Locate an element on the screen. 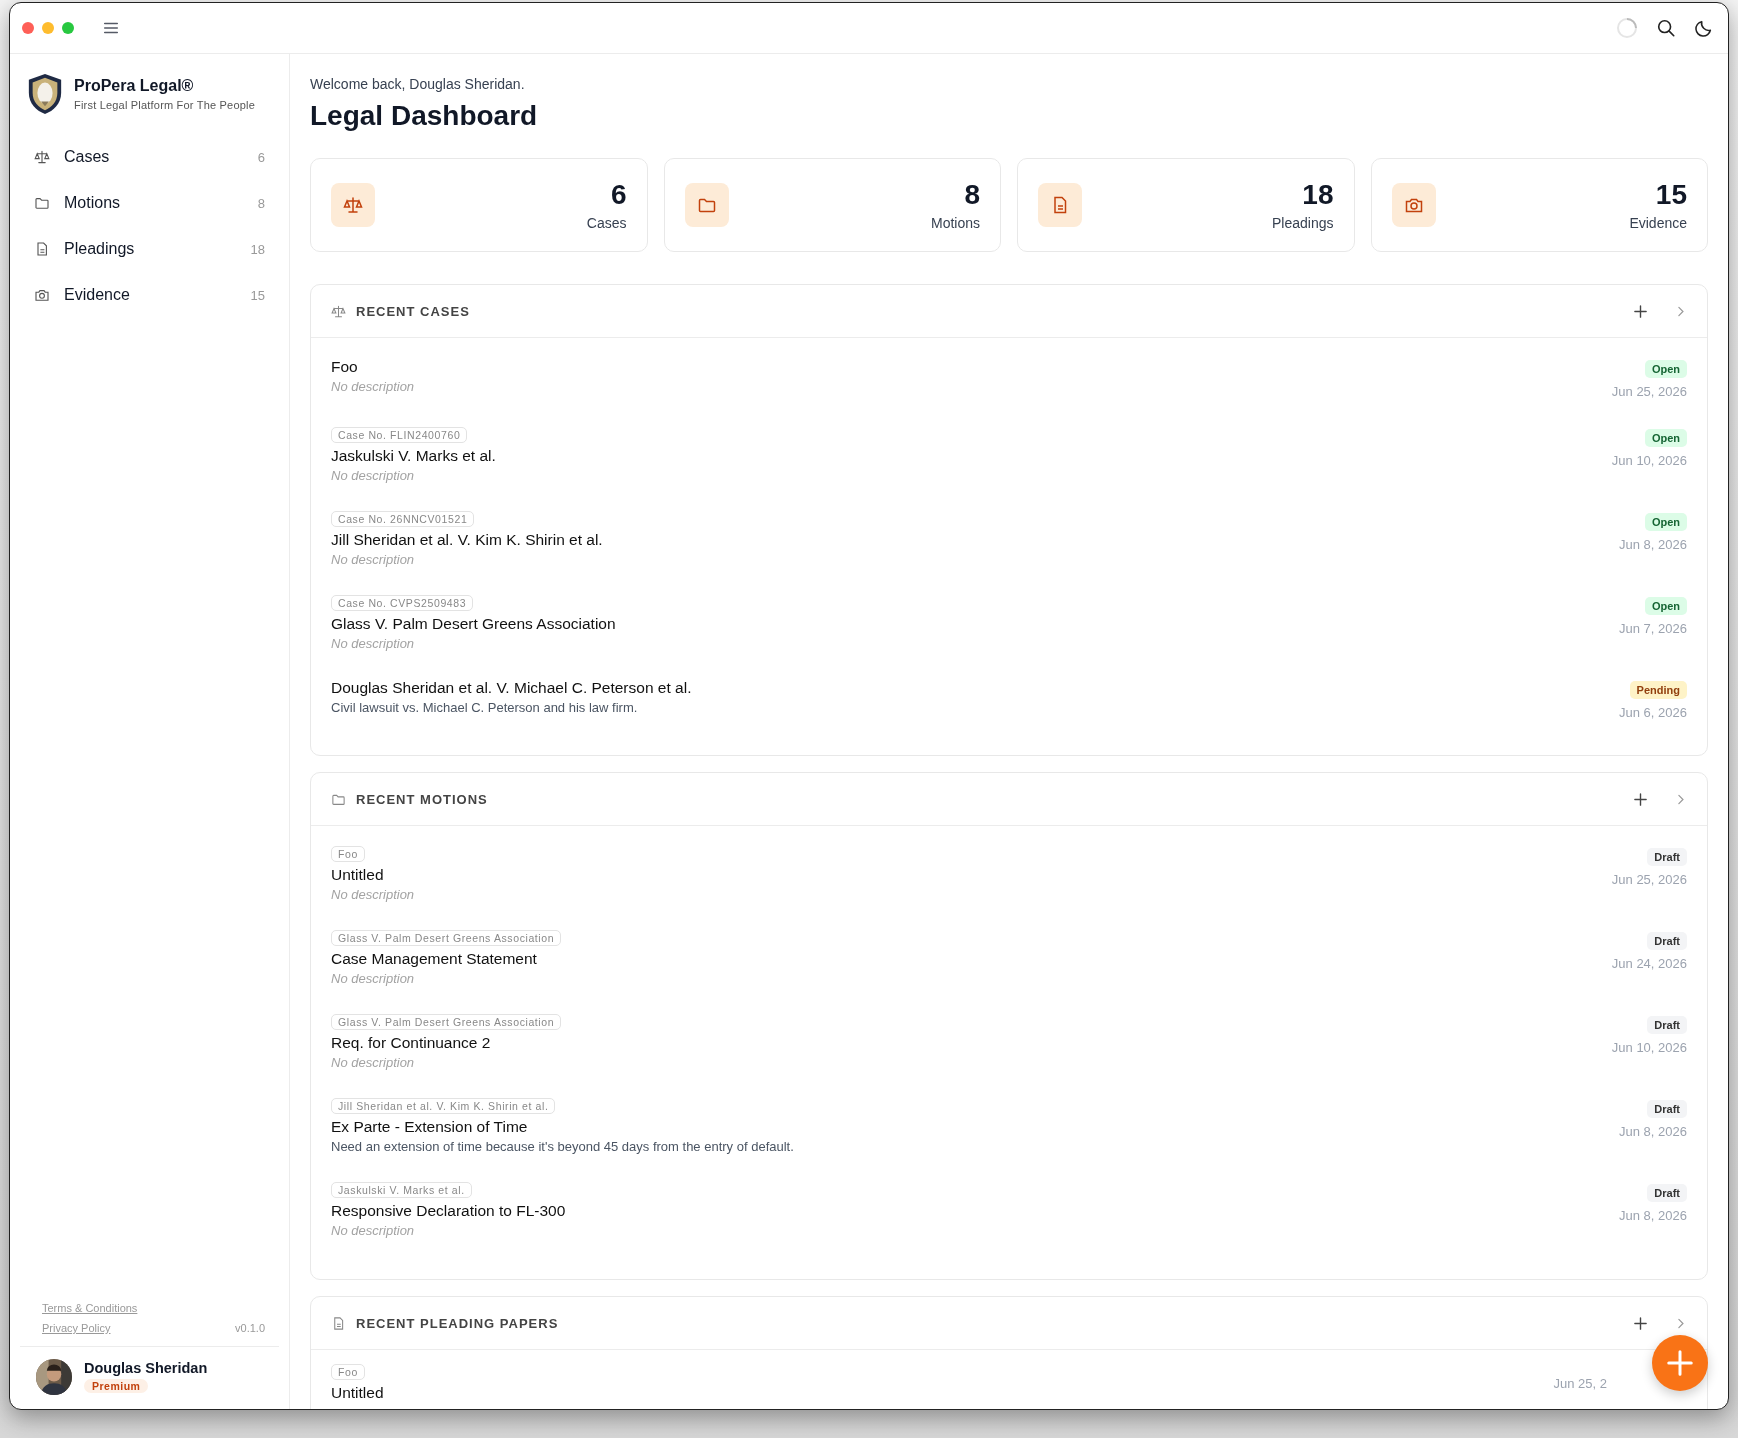 This screenshot has height=1438, width=1738. stat-label: Evidence is located at coordinates (1657, 223).